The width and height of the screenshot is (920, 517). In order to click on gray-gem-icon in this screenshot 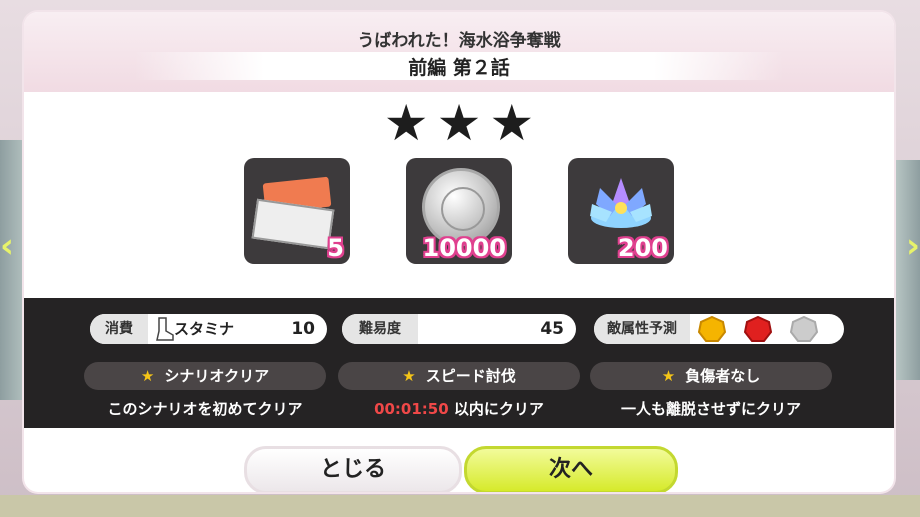, I will do `click(804, 329)`.